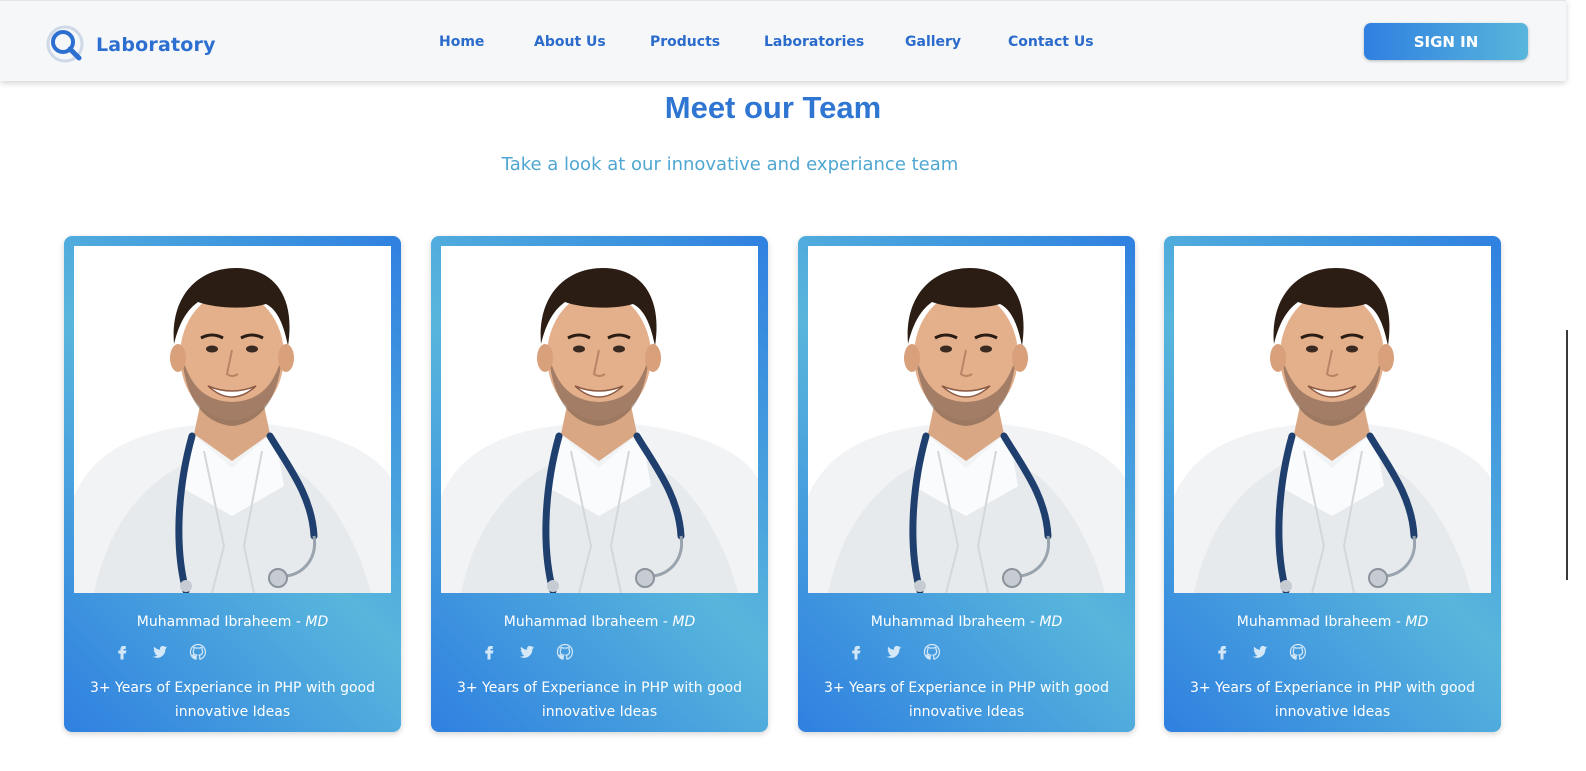 This screenshot has height=771, width=1586. What do you see at coordinates (933, 42) in the screenshot?
I see `nav-gallery-link: Gallery` at bounding box center [933, 42].